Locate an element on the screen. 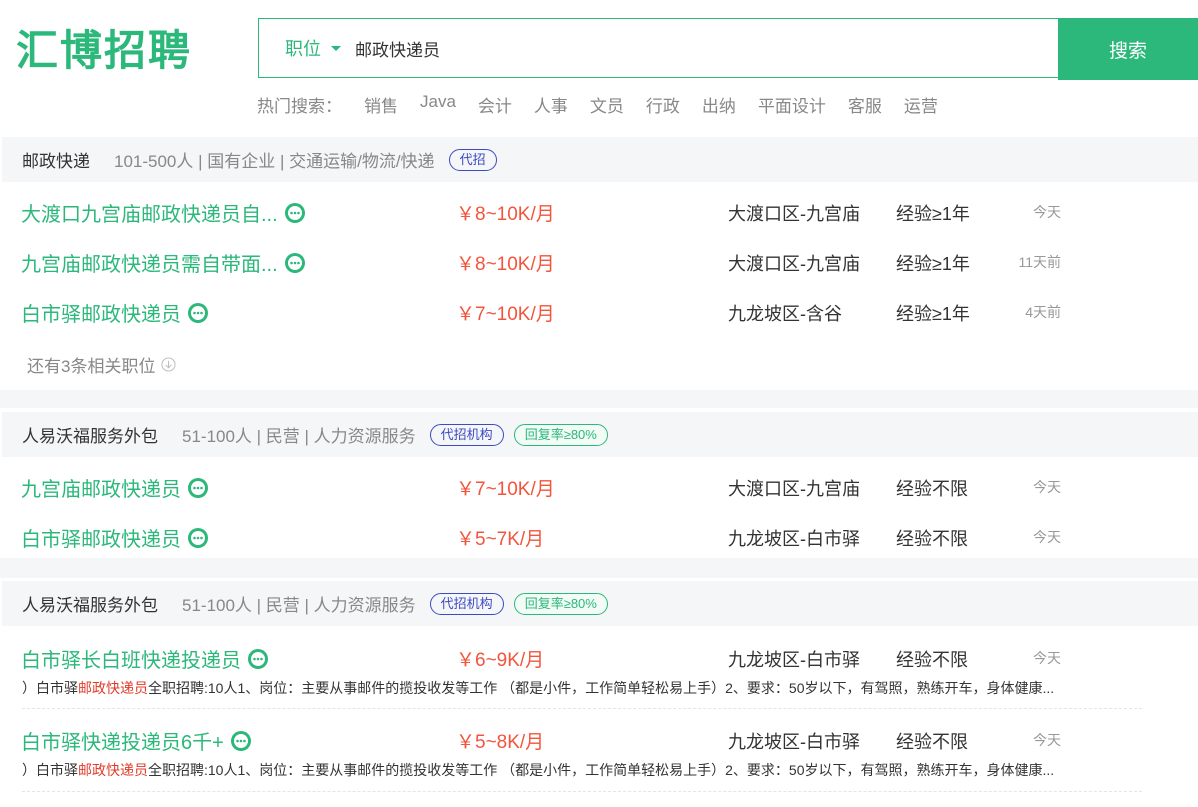  salary: ￥5~8K/月 is located at coordinates (500, 742).